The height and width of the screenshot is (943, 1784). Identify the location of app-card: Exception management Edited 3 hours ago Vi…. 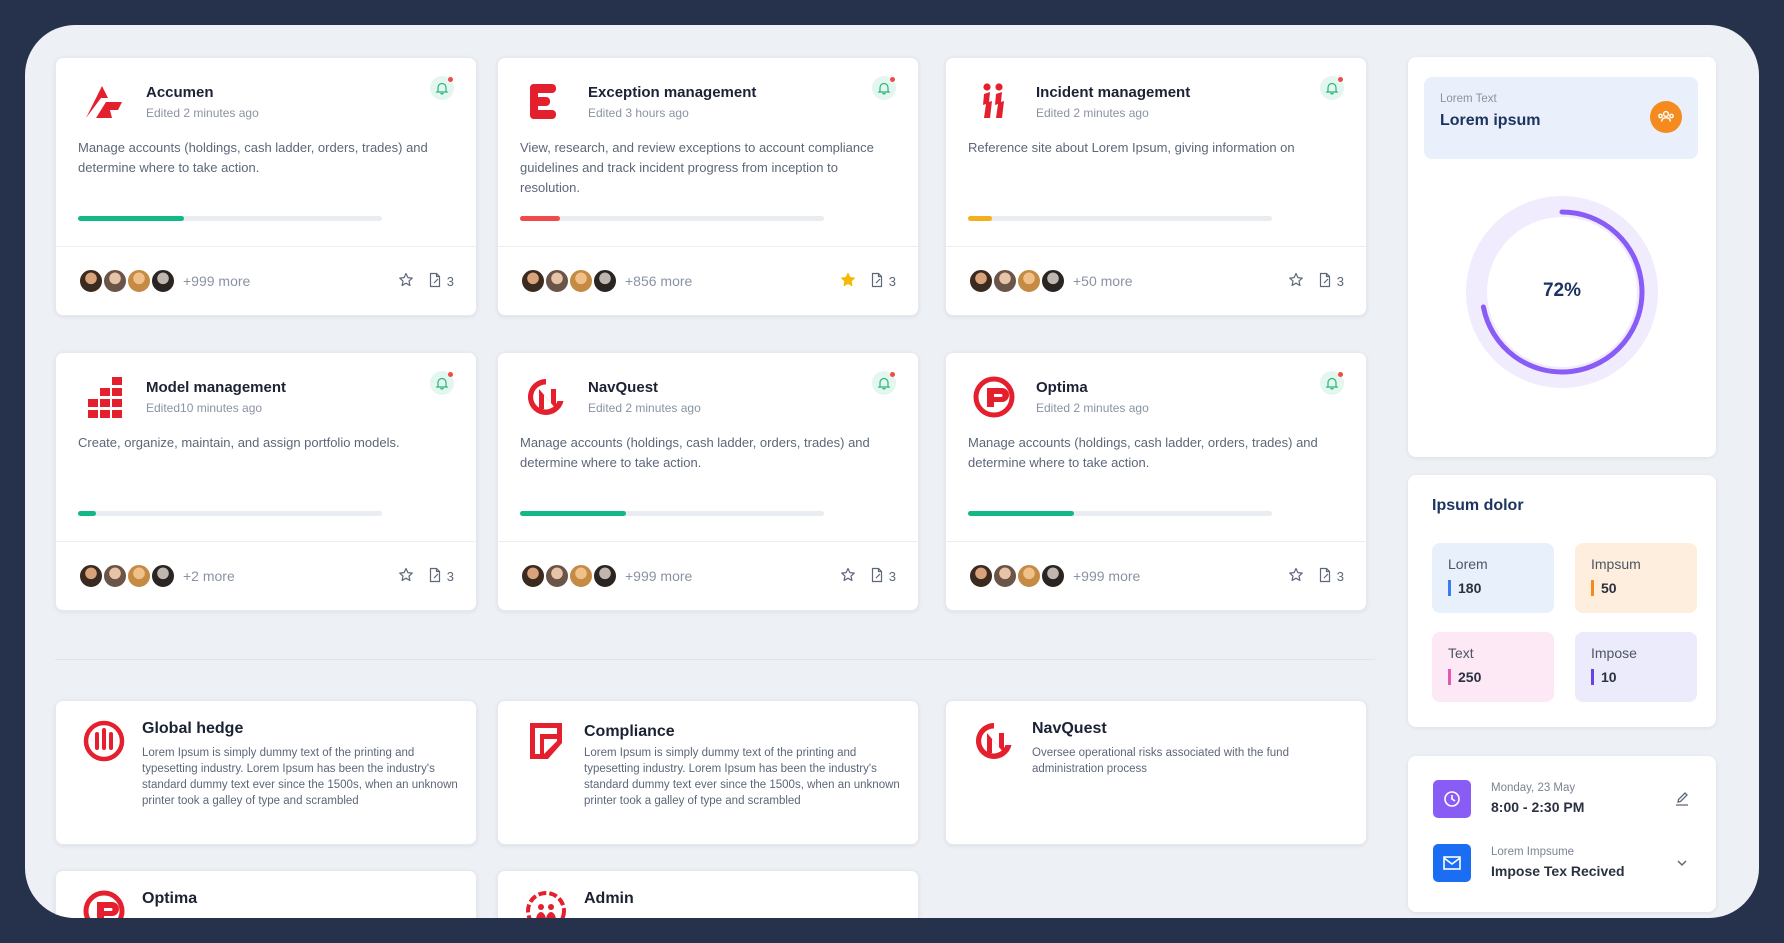
(708, 186).